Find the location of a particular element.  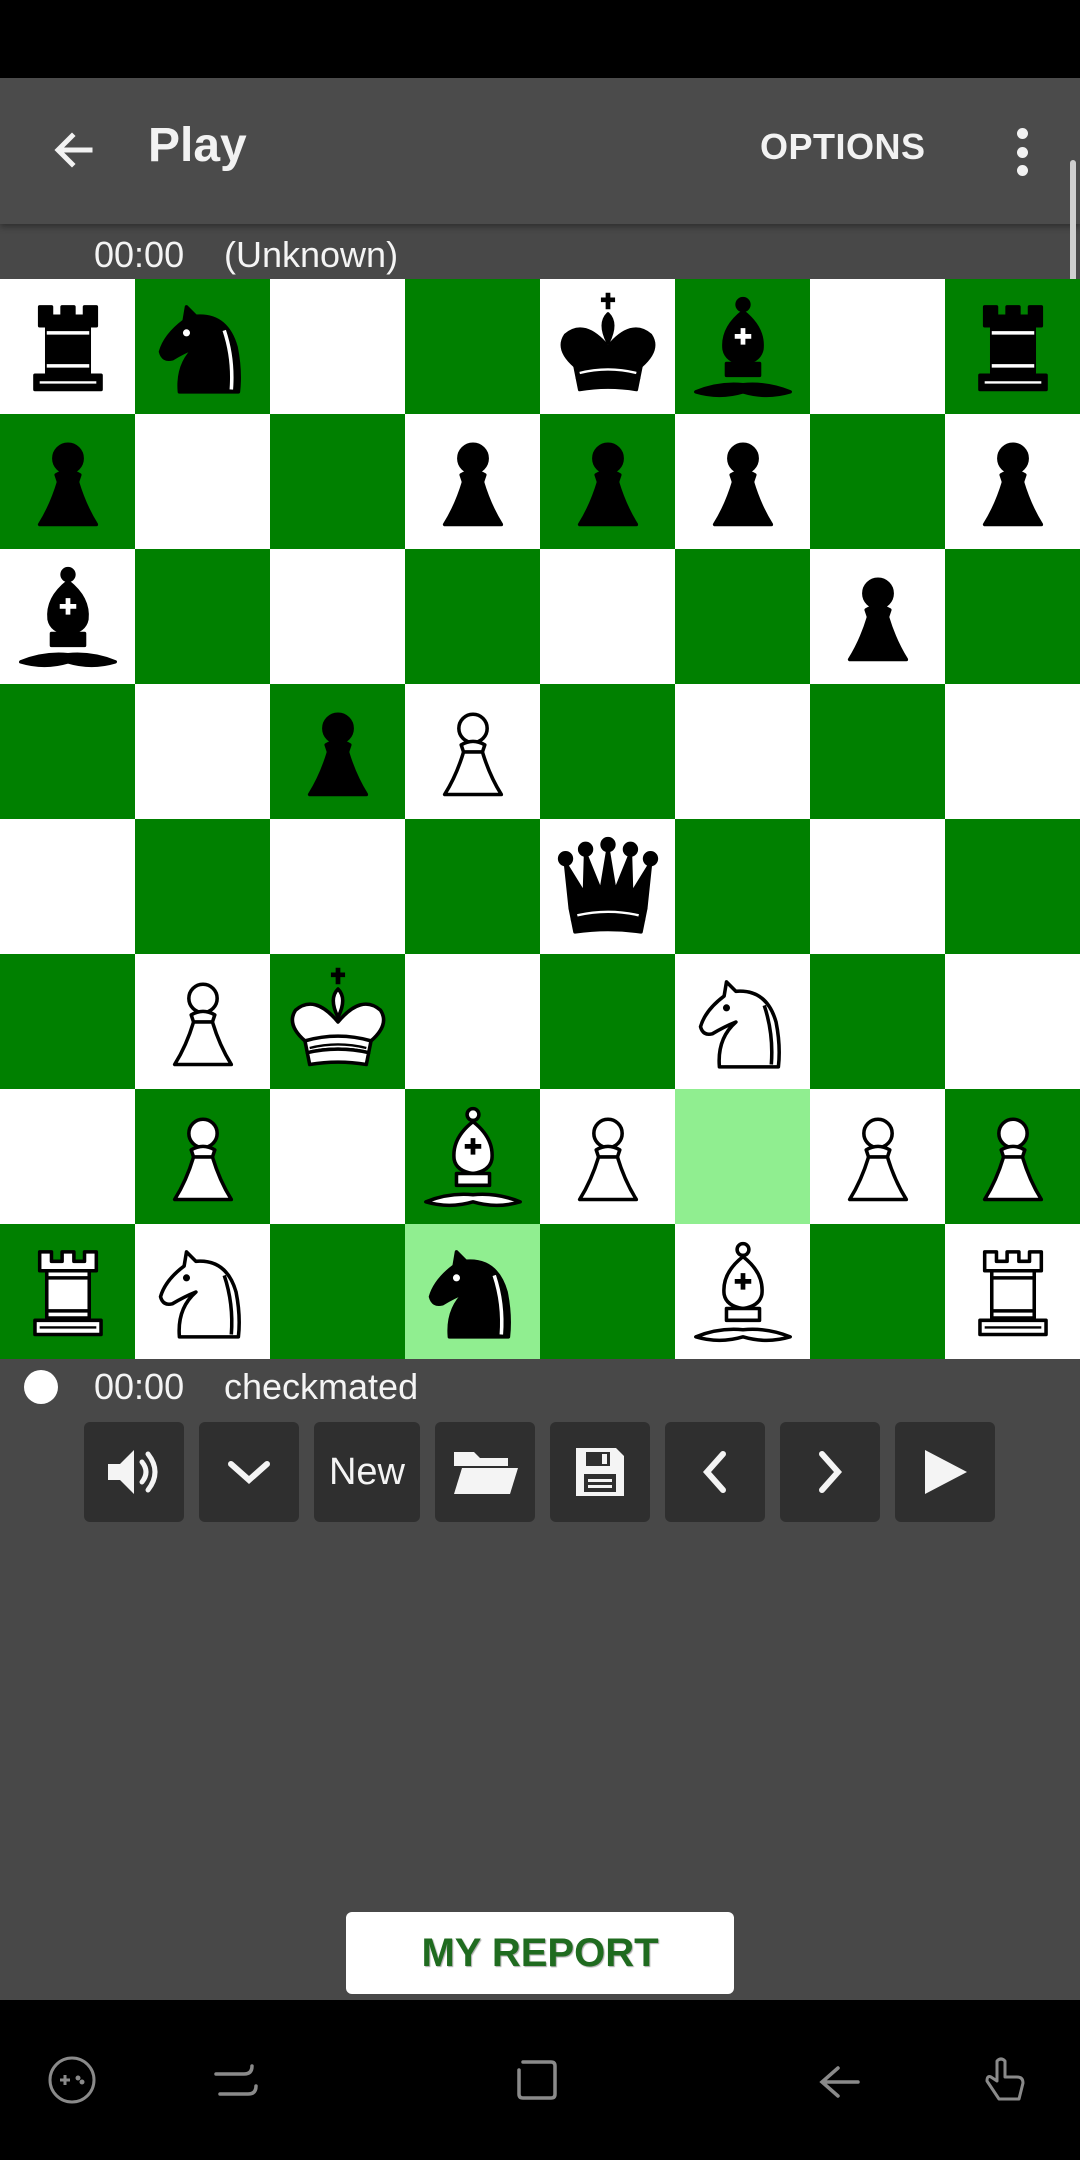

square-f3 is located at coordinates (742, 1021).